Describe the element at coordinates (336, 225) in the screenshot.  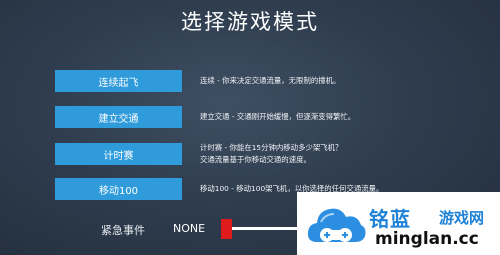
I see `cloud-gamepad-icon` at that location.